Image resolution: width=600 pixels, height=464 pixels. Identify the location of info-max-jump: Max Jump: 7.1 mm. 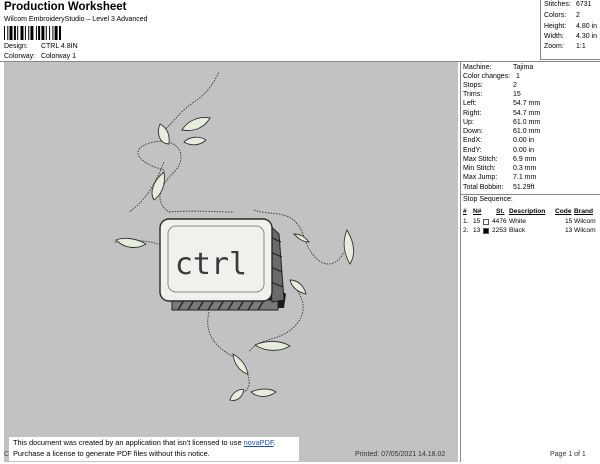
(500, 177).